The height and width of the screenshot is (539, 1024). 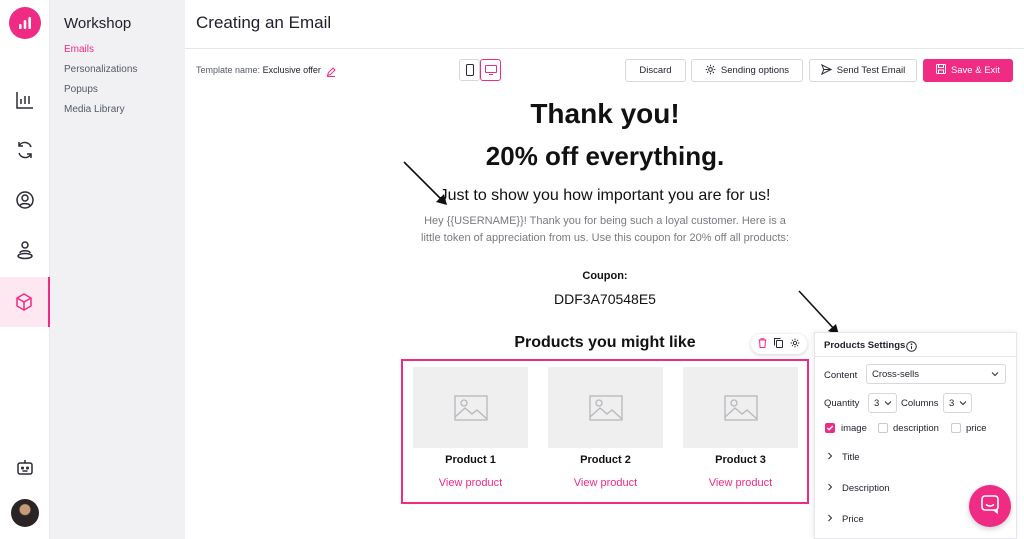 What do you see at coordinates (605, 299) in the screenshot?
I see `coupon-code: DDF3A70548E5` at bounding box center [605, 299].